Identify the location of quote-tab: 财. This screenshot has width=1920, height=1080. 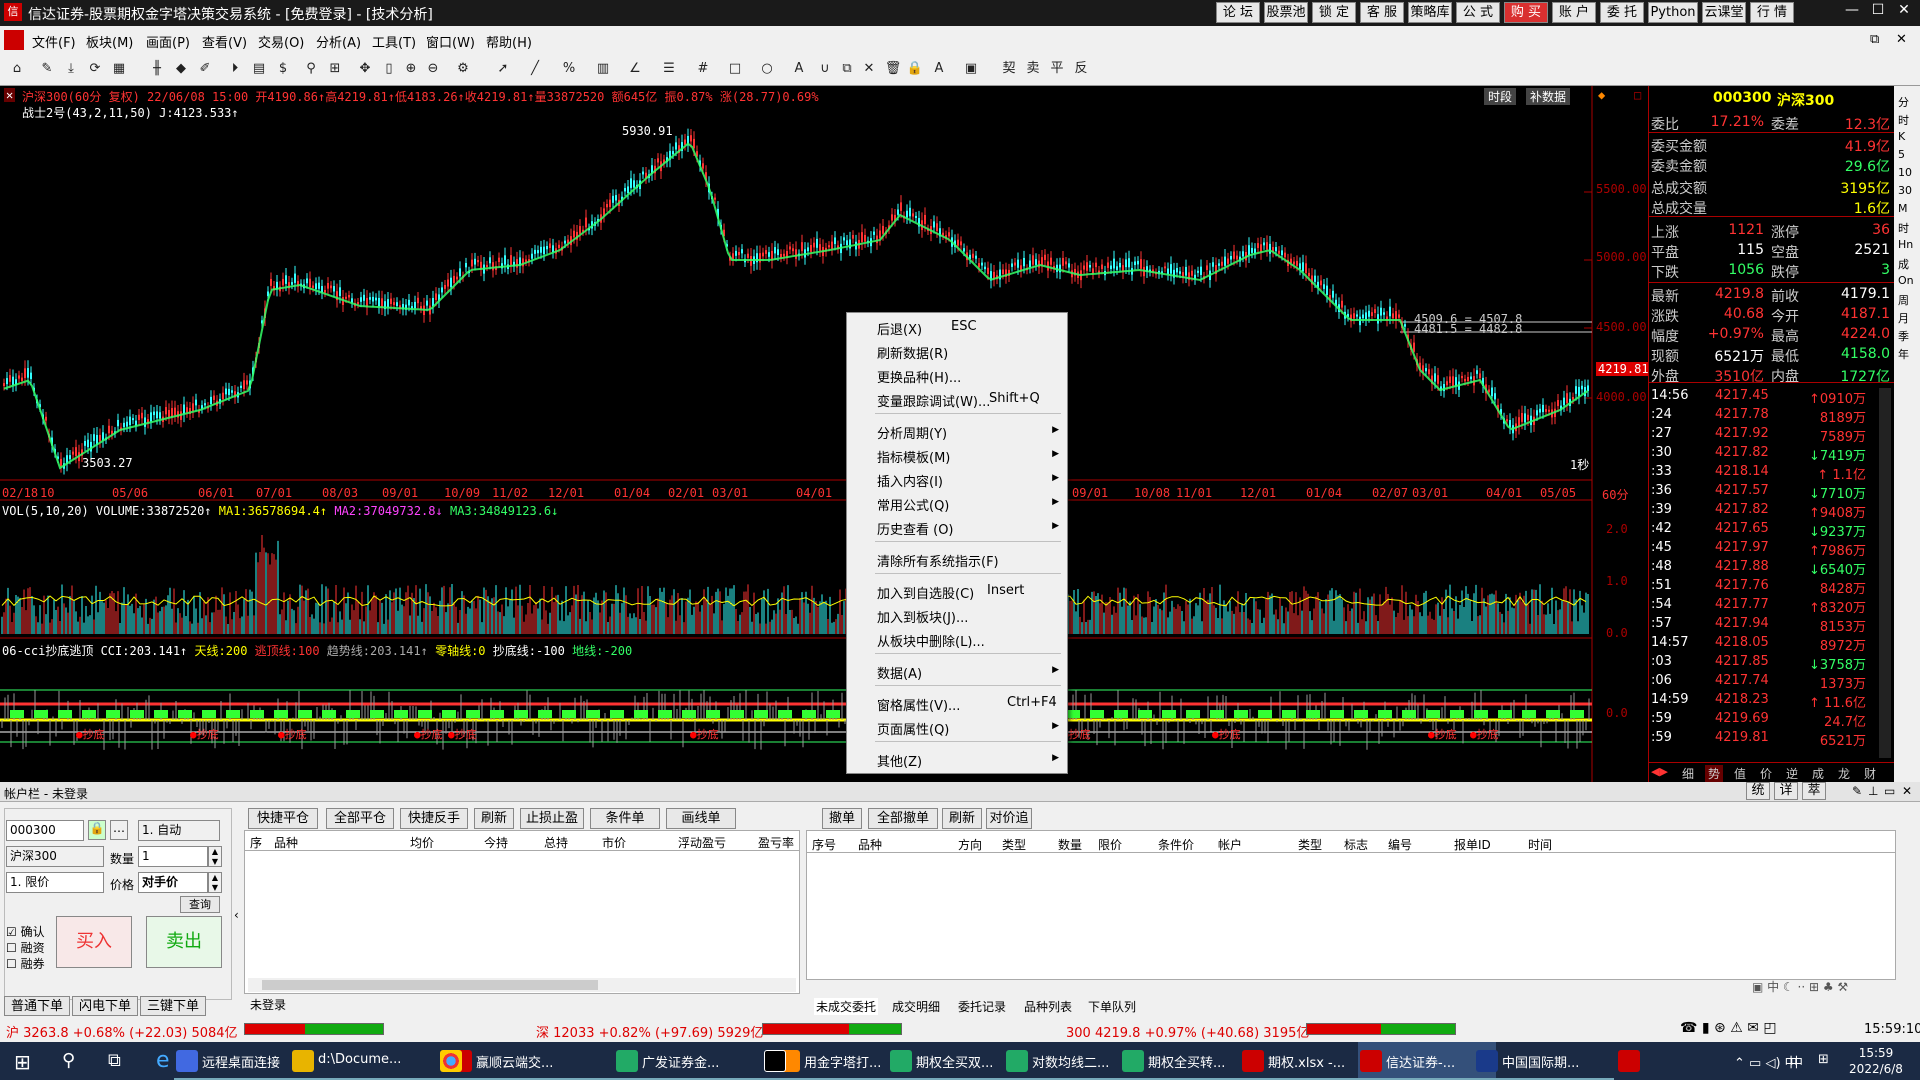
(1870, 773).